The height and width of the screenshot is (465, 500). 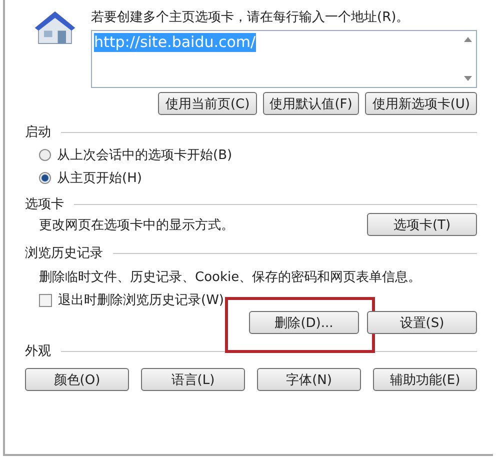 I want to click on checkbox, so click(x=45, y=300).